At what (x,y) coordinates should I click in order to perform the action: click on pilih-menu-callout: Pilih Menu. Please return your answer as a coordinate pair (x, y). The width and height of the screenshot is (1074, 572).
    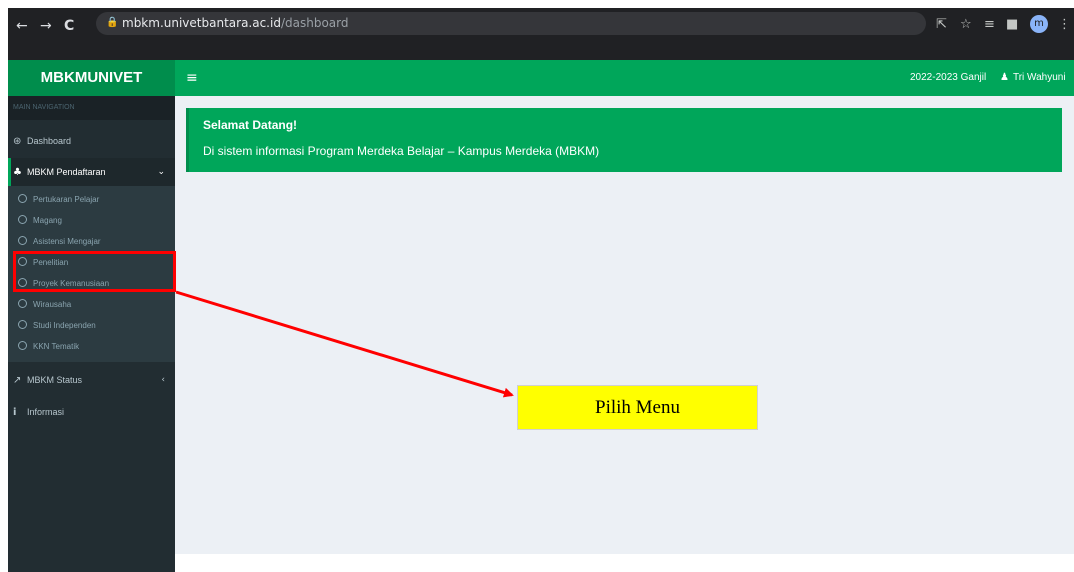
    Looking at the image, I should click on (637, 407).